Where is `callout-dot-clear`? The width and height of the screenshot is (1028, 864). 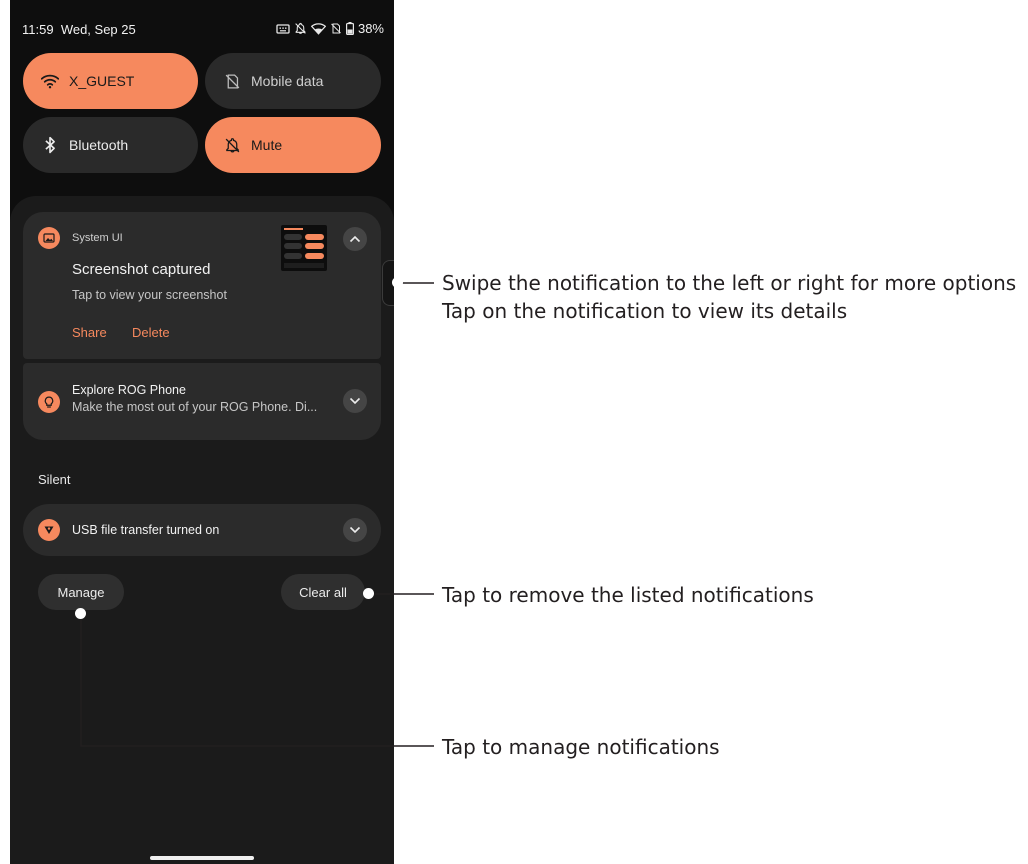 callout-dot-clear is located at coordinates (368, 593).